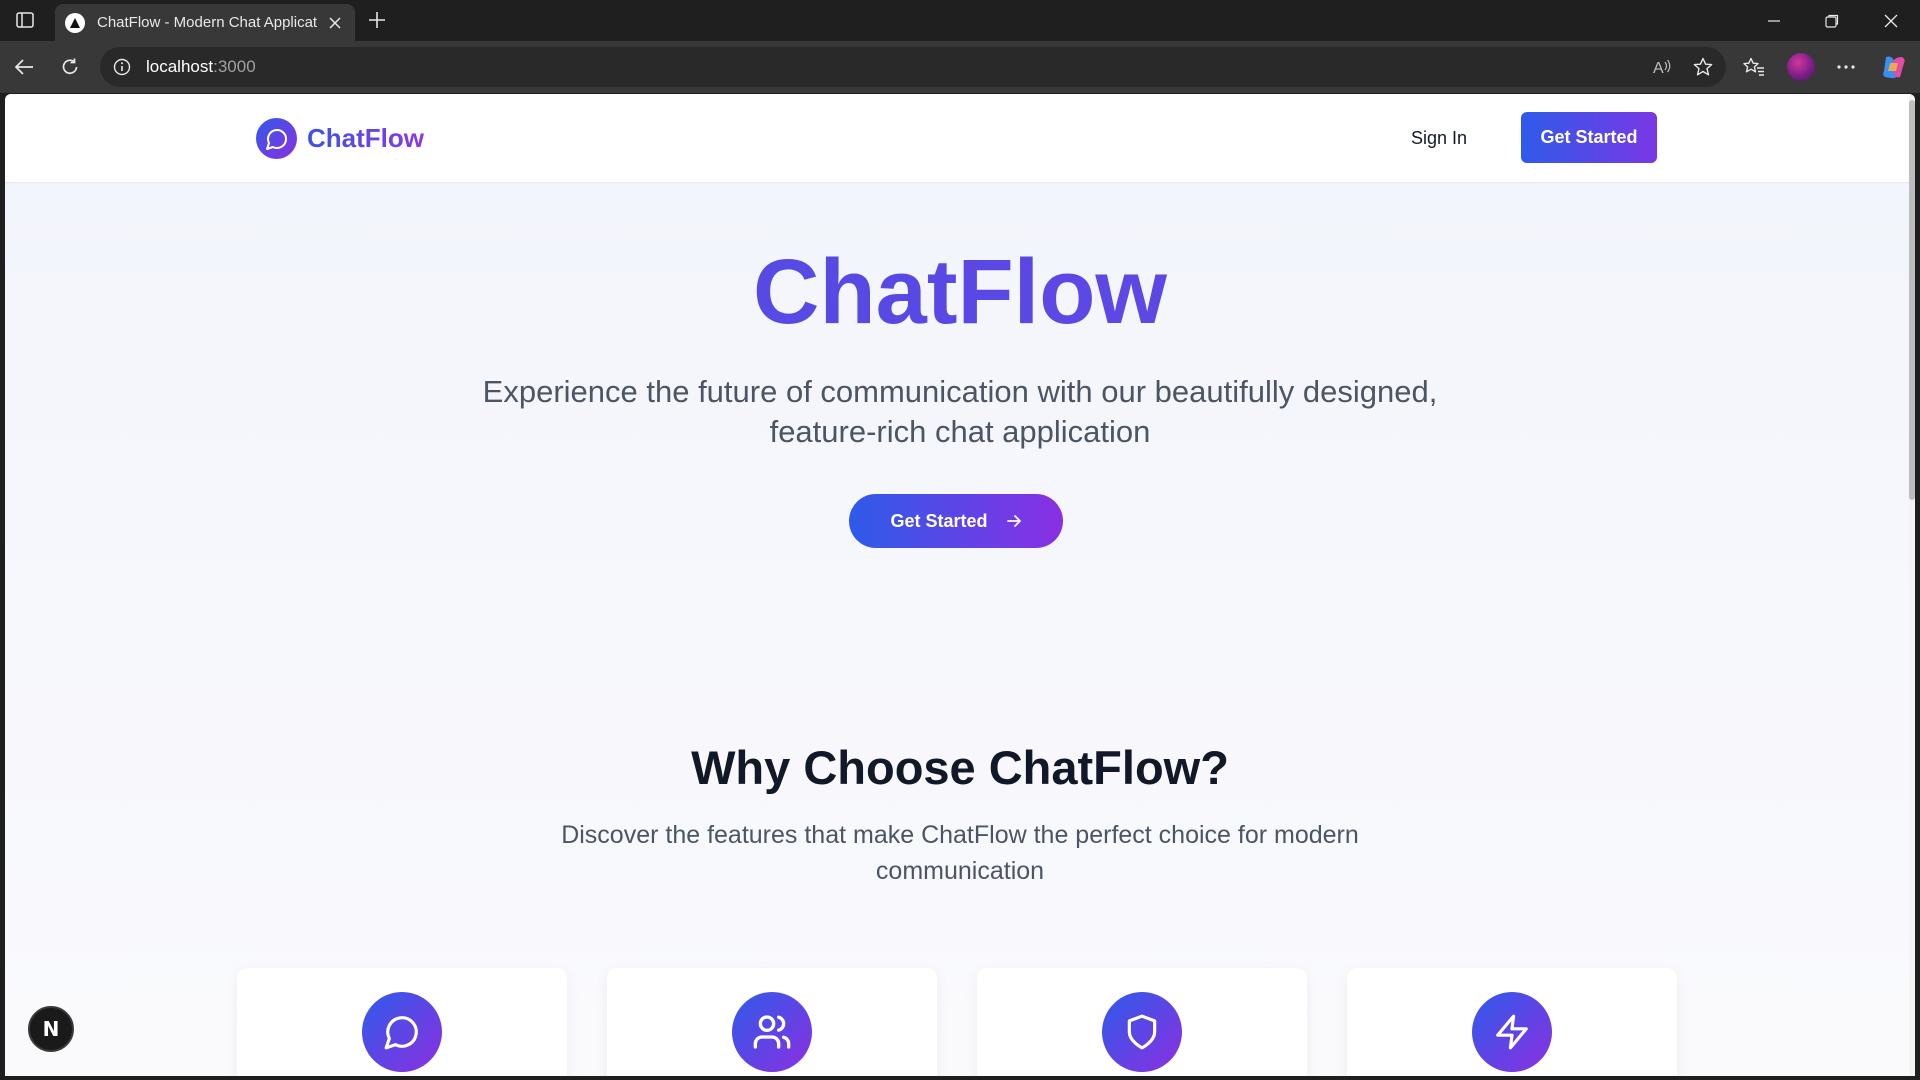 Image resolution: width=1920 pixels, height=1080 pixels. Describe the element at coordinates (1774, 20) in the screenshot. I see `minimize-icon` at that location.